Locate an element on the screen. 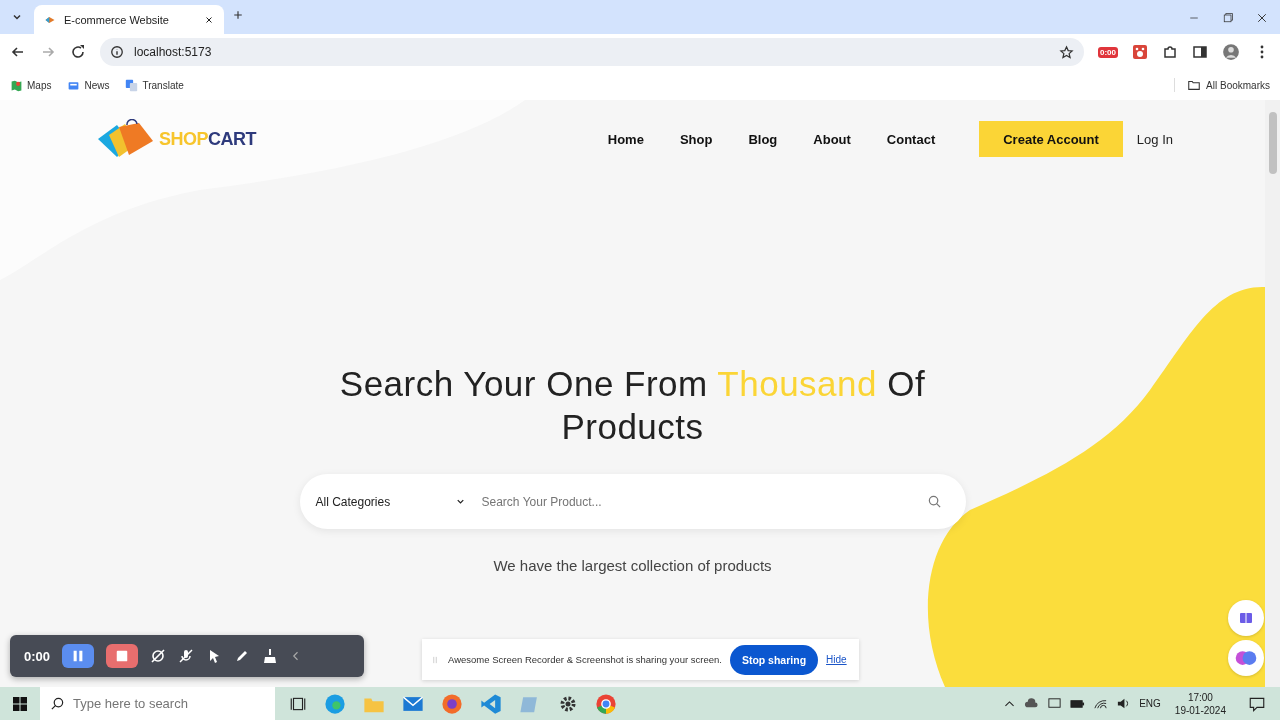  bookmark: News is located at coordinates (88, 85).